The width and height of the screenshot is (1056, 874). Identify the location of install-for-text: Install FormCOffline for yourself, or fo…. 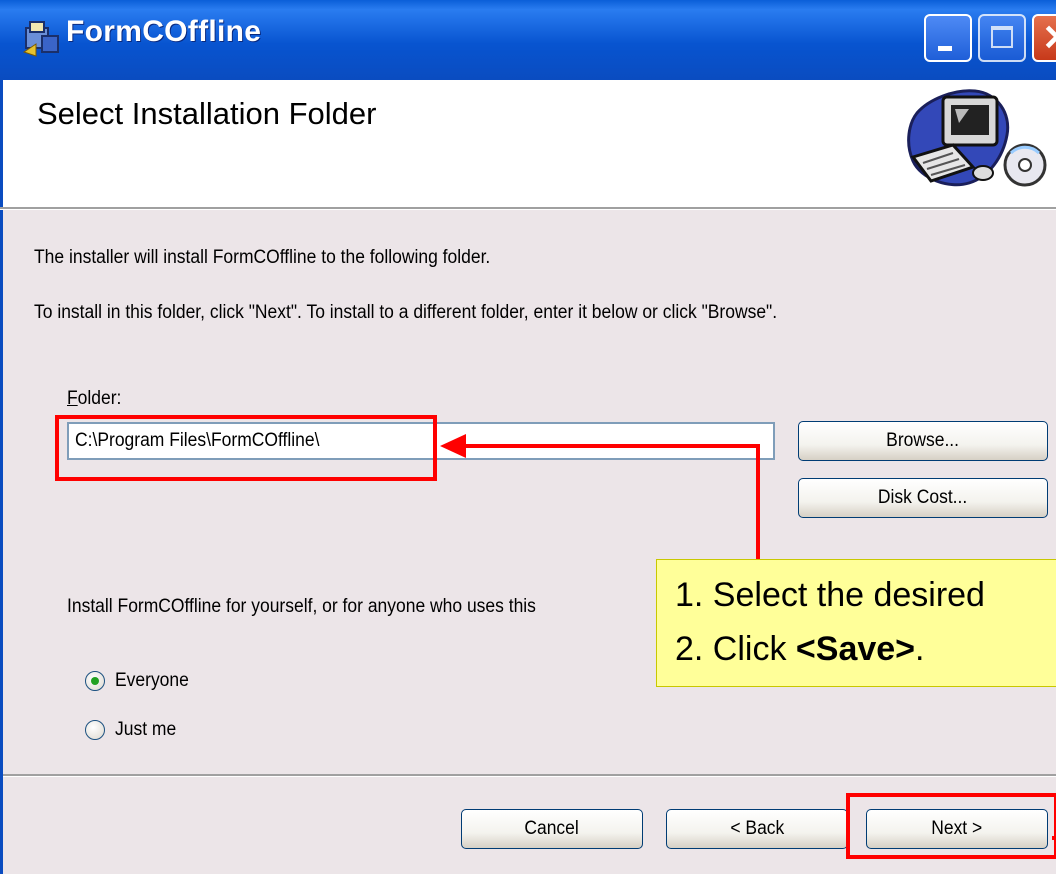
(301, 606).